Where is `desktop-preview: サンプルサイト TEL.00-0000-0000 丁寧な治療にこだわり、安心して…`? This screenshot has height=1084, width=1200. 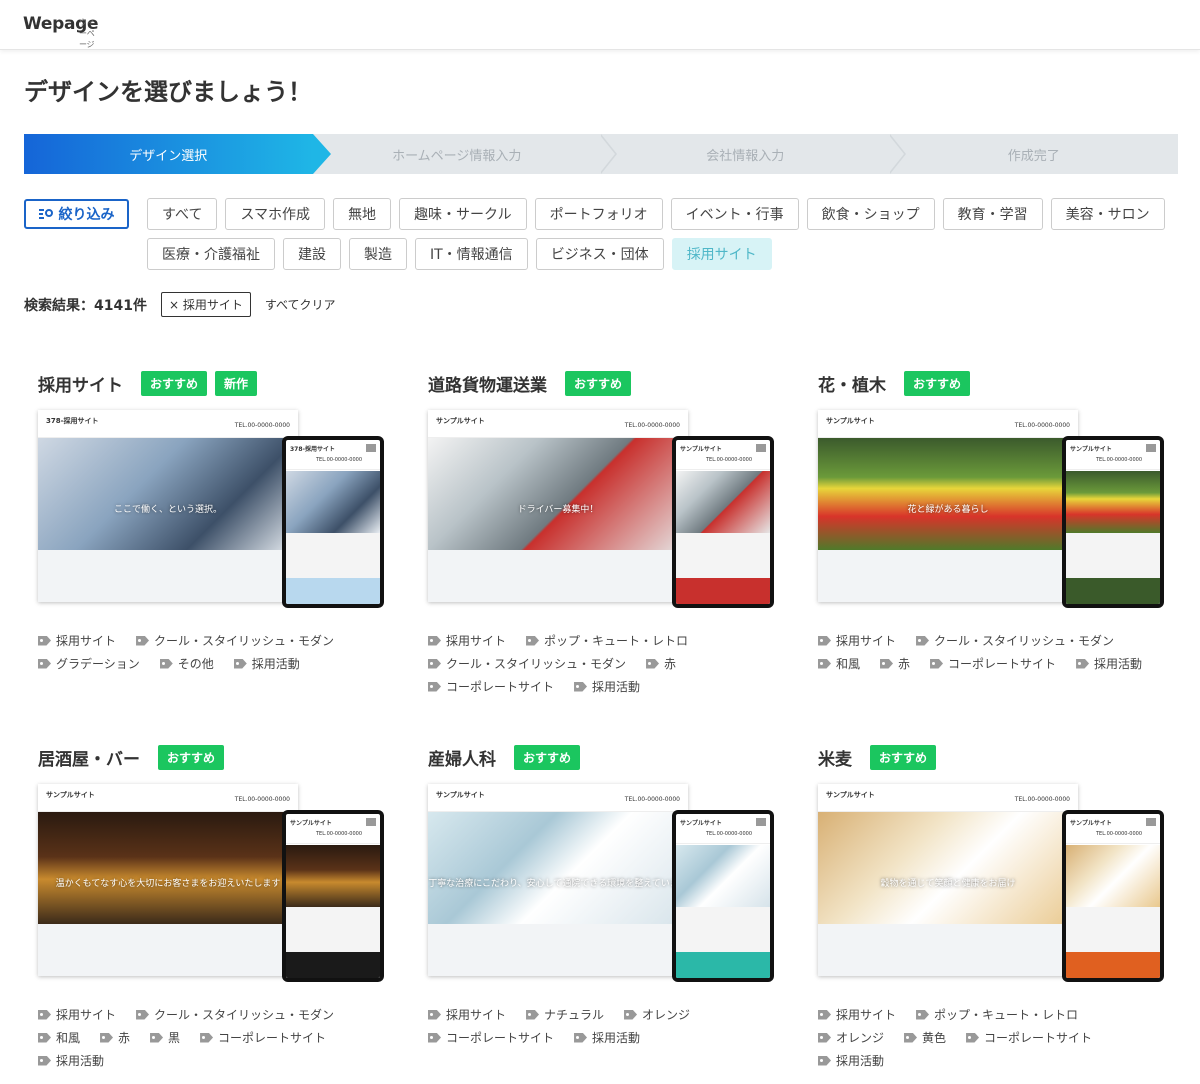 desktop-preview: サンプルサイト TEL.00-0000-0000 丁寧な治療にこだわり、安心して… is located at coordinates (558, 880).